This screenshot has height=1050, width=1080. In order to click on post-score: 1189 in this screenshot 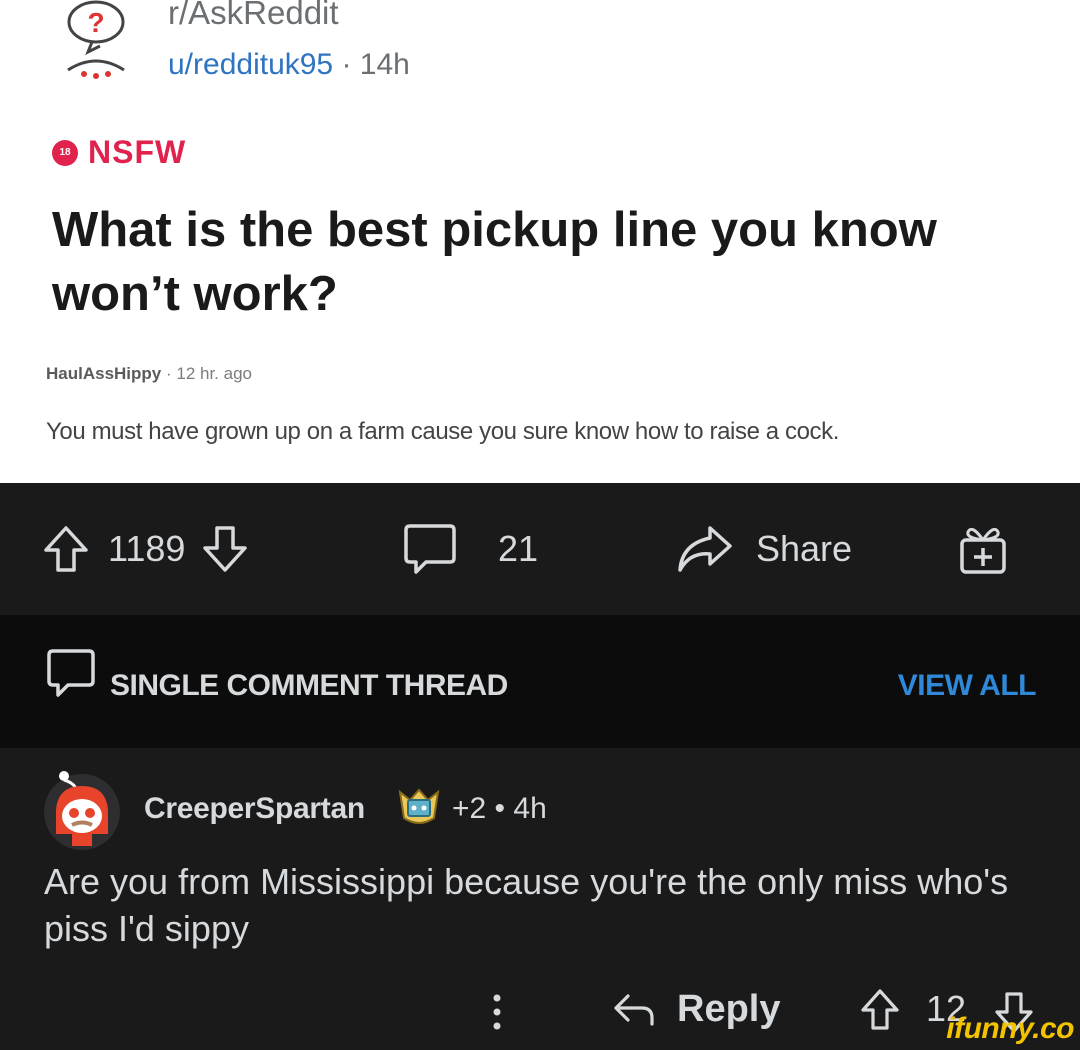, I will do `click(147, 548)`.